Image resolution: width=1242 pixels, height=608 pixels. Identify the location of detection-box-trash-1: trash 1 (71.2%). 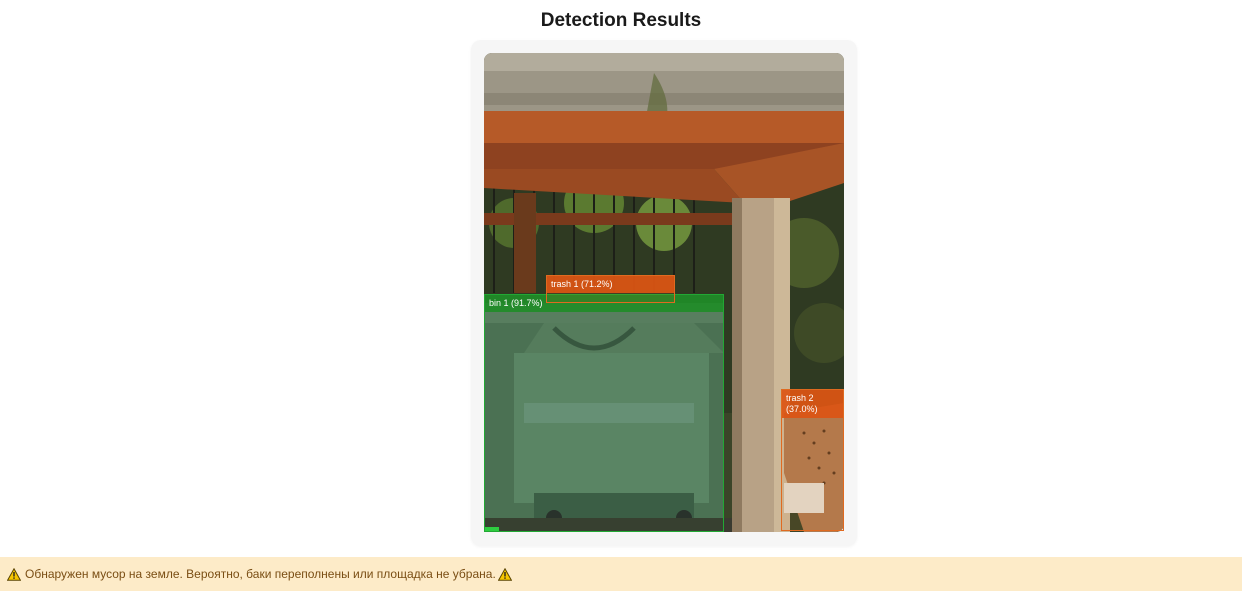
(610, 289).